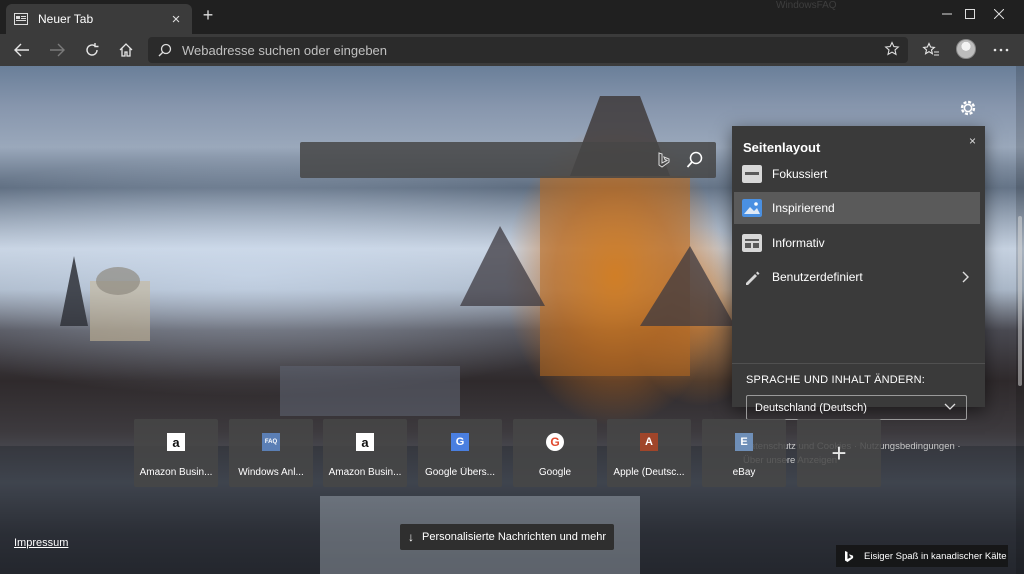 Image resolution: width=1024 pixels, height=574 pixels. What do you see at coordinates (752, 174) in the screenshot?
I see `focused-layout-icon` at bounding box center [752, 174].